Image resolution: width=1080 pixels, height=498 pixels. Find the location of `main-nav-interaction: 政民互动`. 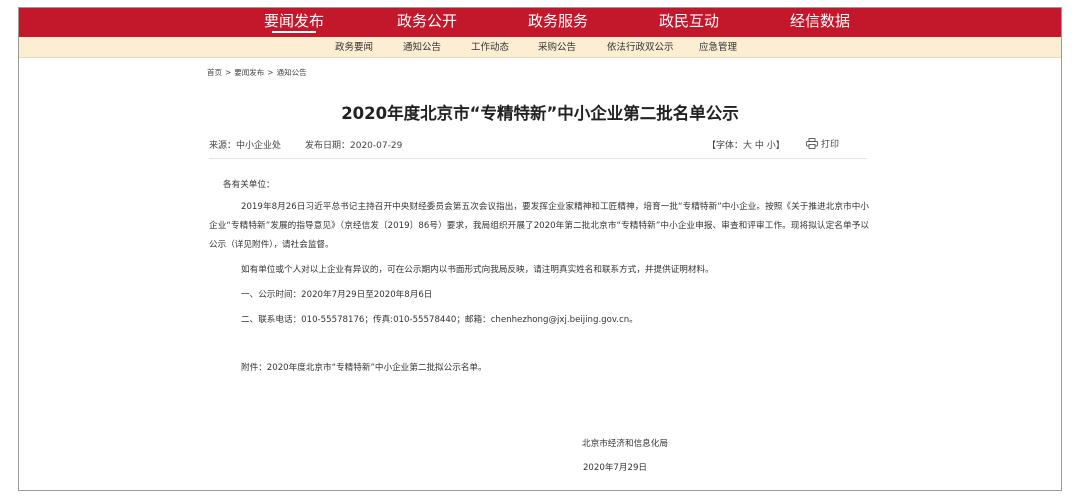

main-nav-interaction: 政民互动 is located at coordinates (689, 22).